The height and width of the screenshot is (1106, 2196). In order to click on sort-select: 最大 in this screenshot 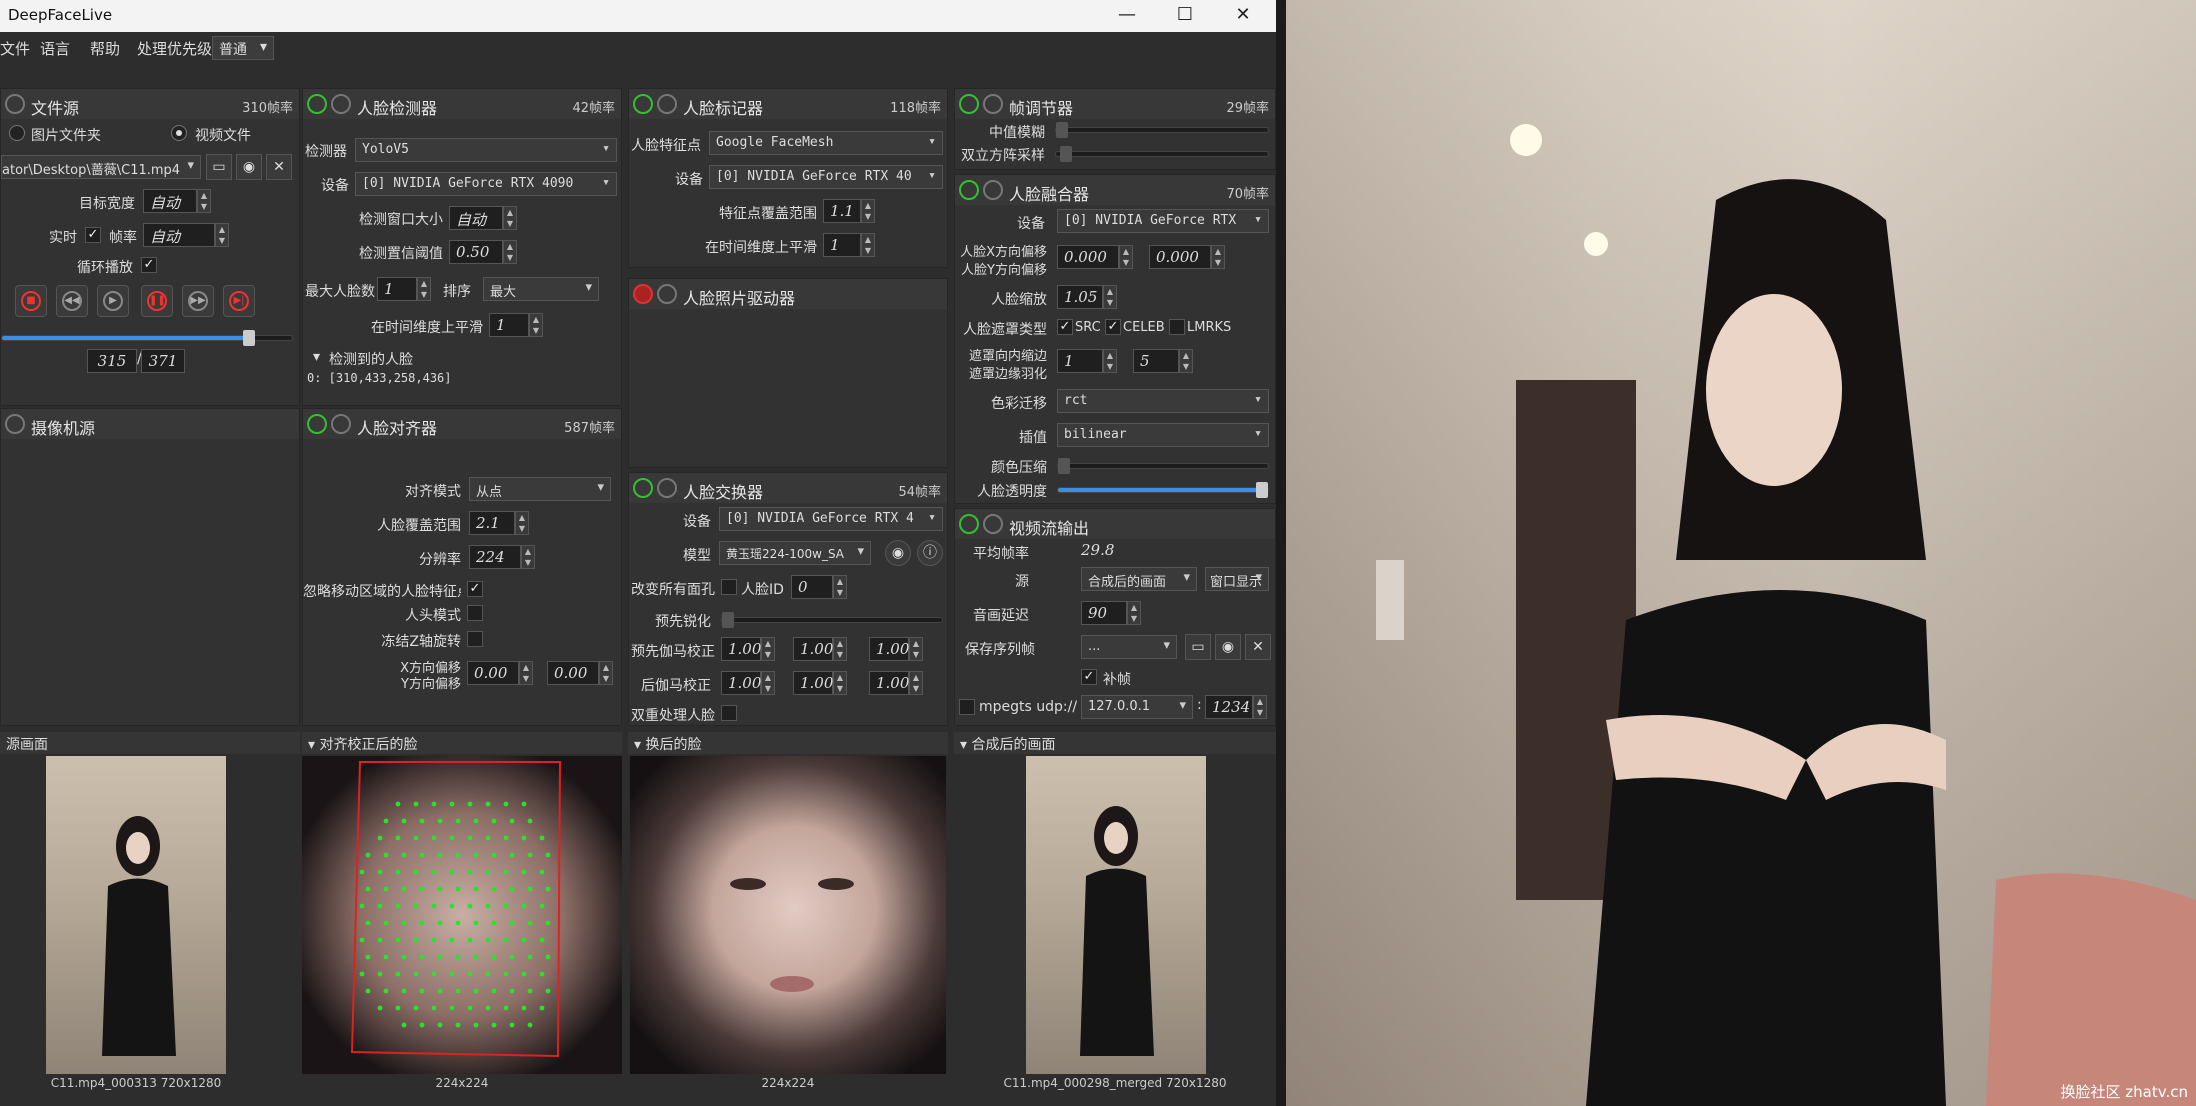, I will do `click(541, 289)`.